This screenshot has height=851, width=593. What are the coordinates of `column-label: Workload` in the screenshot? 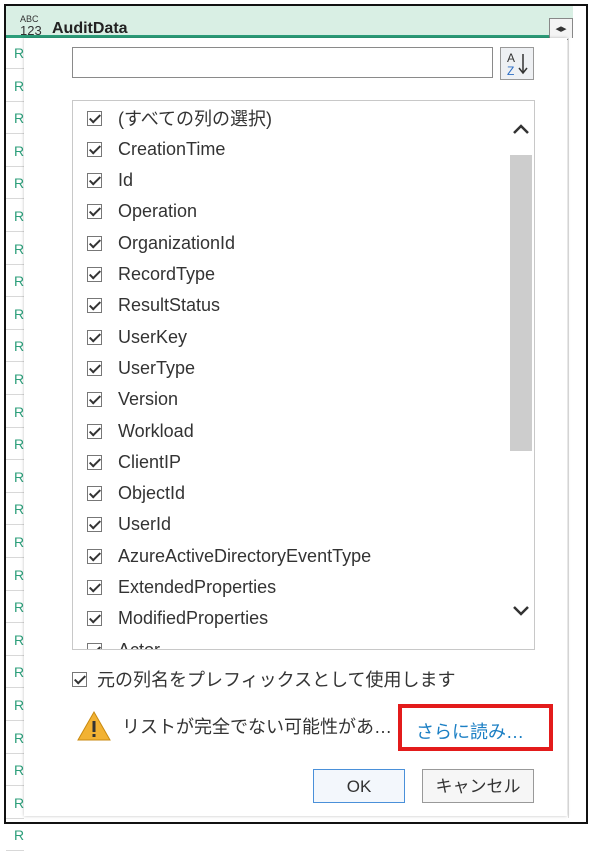 It's located at (156, 430).